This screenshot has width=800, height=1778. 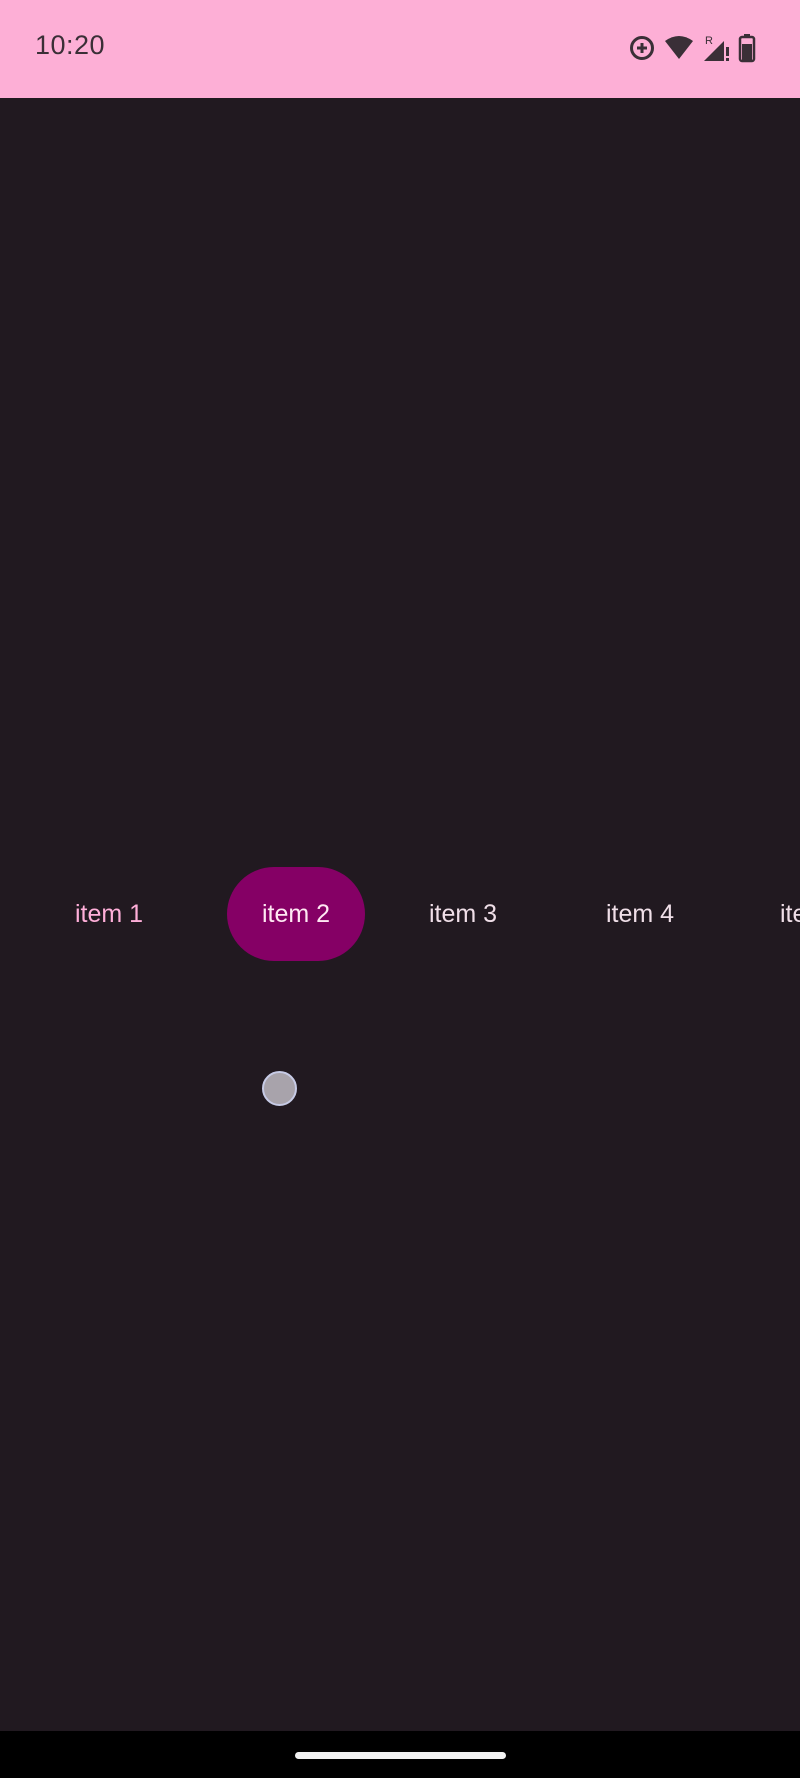 I want to click on battery-icon, so click(x=747, y=48).